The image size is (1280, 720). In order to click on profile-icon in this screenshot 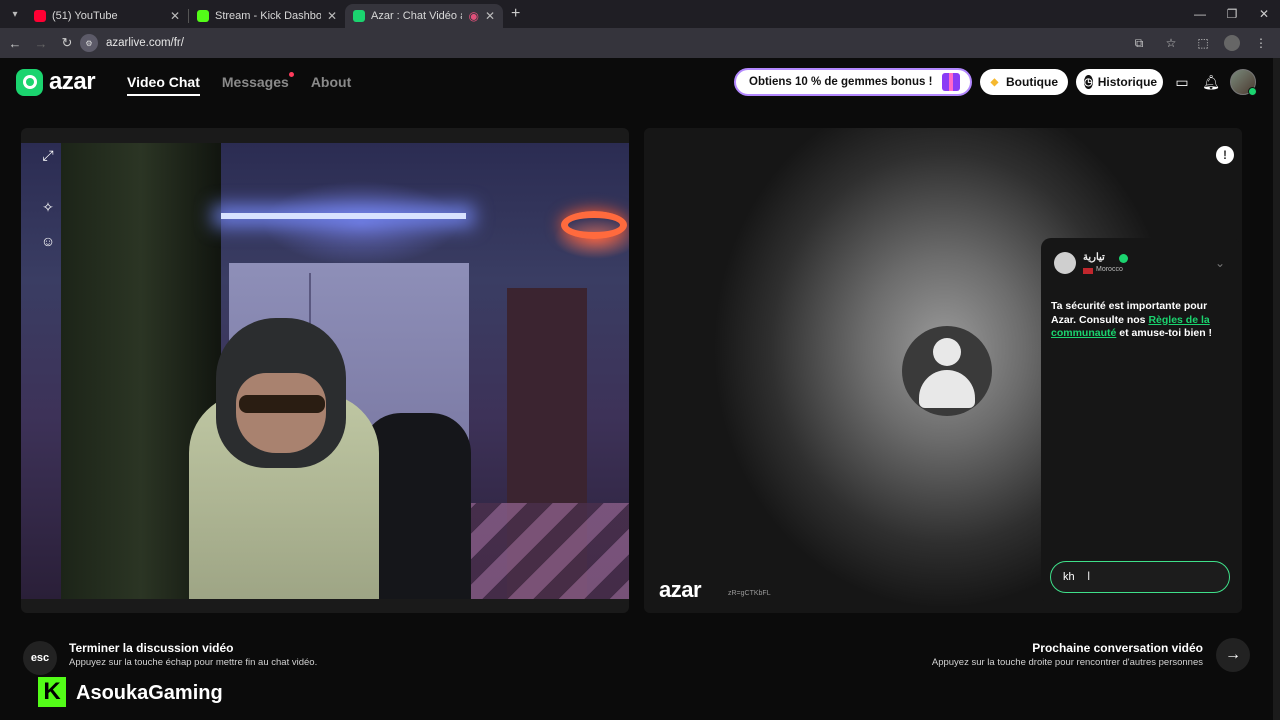, I will do `click(1232, 43)`.